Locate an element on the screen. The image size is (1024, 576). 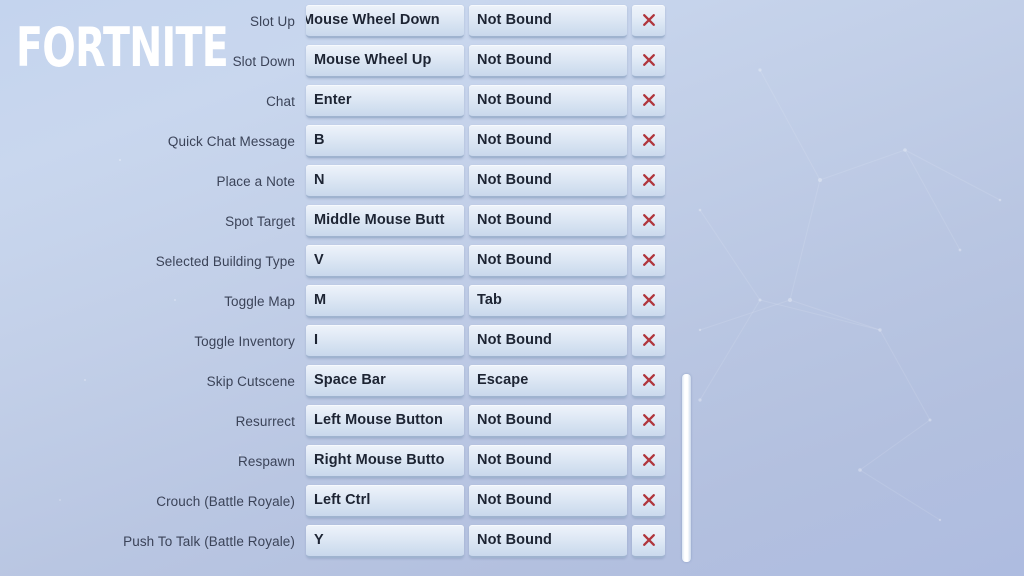
primary-binding-field: M is located at coordinates (385, 301).